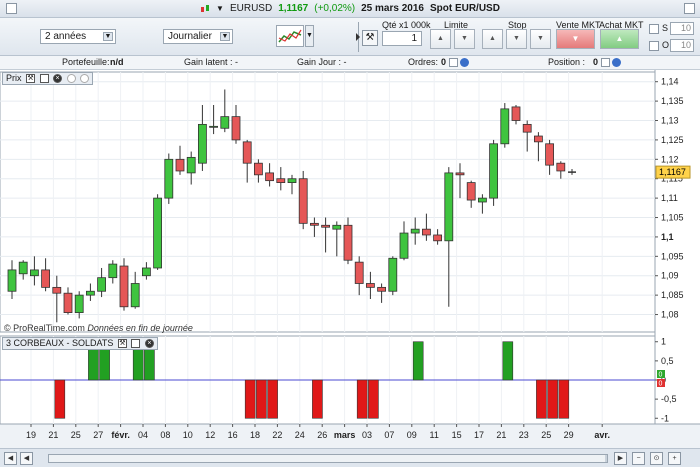 The height and width of the screenshot is (467, 700). Describe the element at coordinates (464, 39) in the screenshot. I see `limit-sell-button: ▼` at that location.